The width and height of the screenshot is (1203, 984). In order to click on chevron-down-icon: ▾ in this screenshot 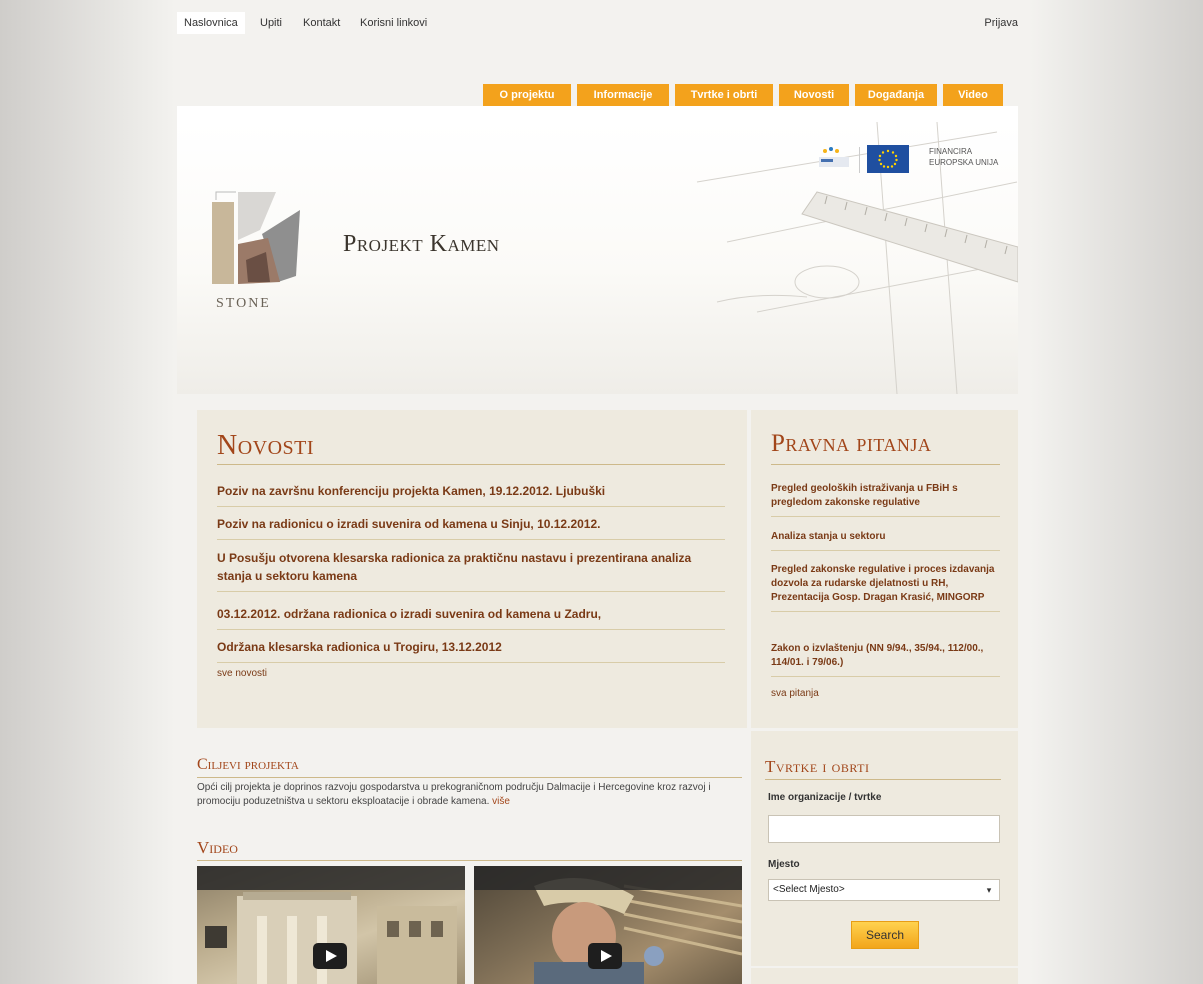, I will do `click(989, 890)`.